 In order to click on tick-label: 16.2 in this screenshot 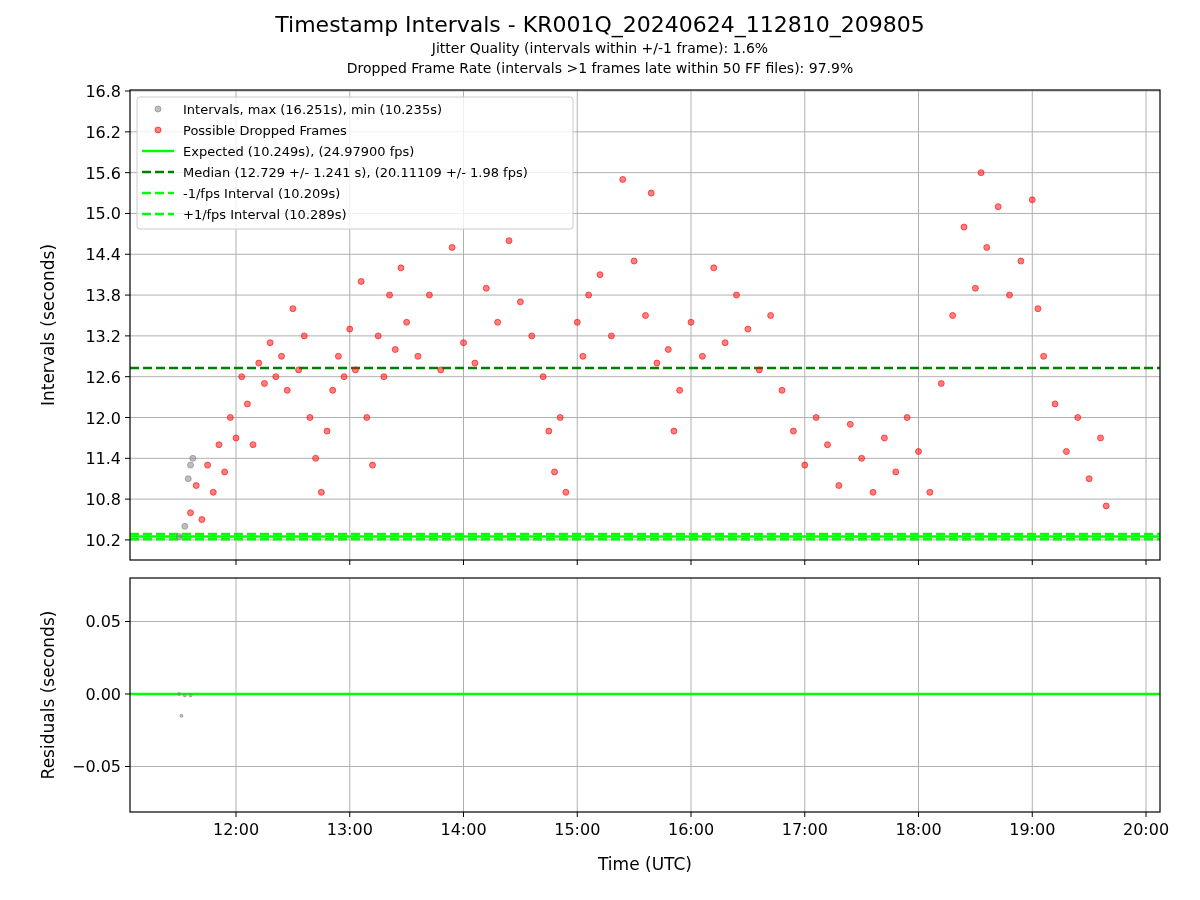, I will do `click(103, 132)`.